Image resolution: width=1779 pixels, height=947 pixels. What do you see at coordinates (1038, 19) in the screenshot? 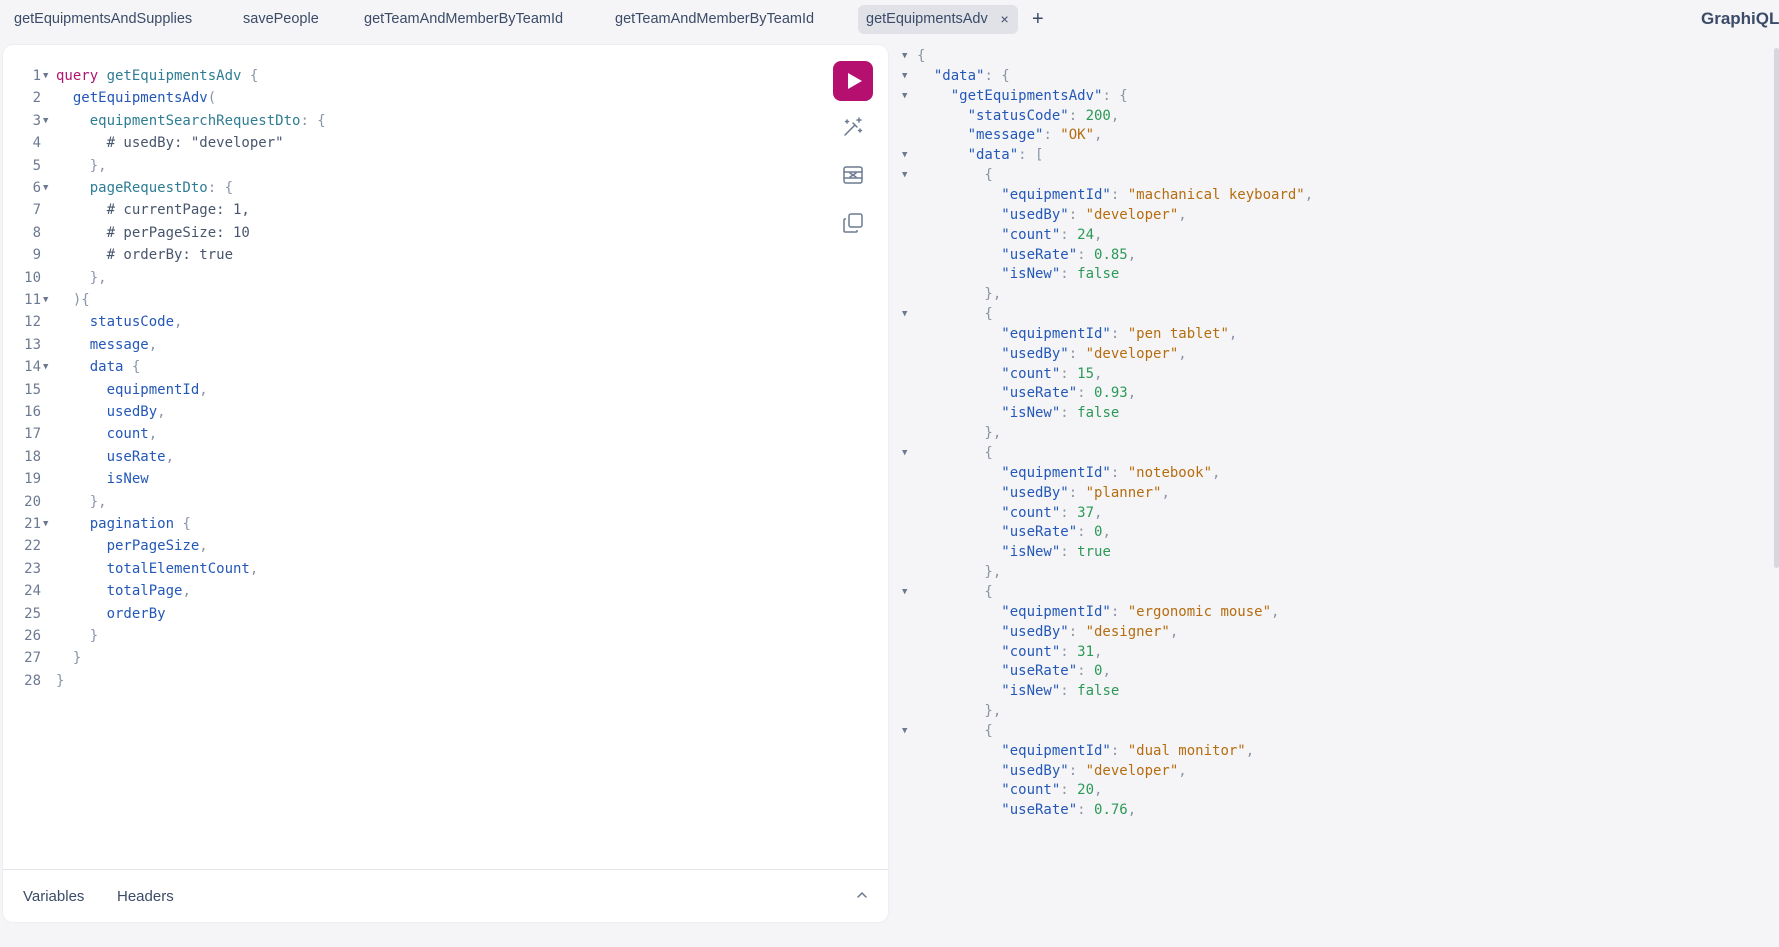
I see `add-tab-button: +` at bounding box center [1038, 19].